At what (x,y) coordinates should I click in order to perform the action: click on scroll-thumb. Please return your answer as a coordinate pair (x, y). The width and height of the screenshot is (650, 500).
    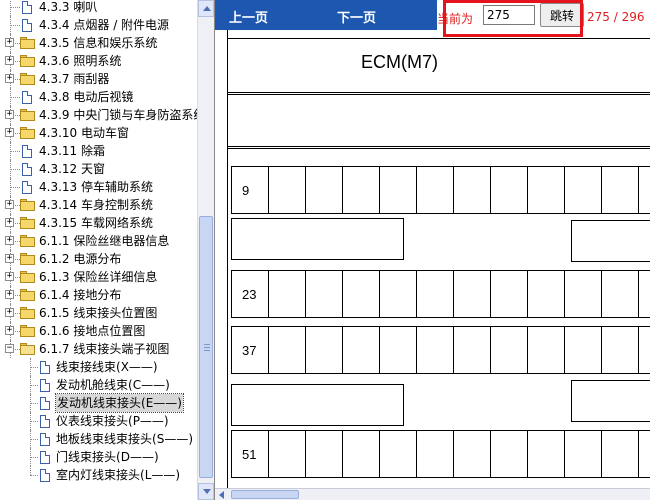
    Looking at the image, I should click on (206, 347).